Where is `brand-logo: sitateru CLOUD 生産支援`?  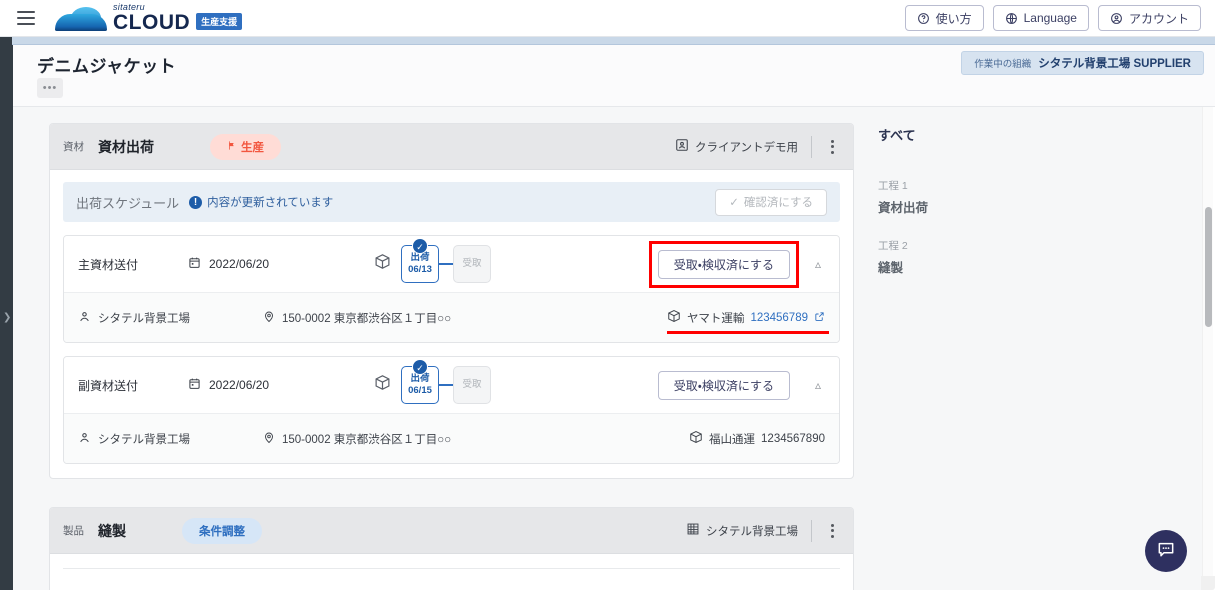
brand-logo: sitateru CLOUD 生産支援 is located at coordinates (149, 18).